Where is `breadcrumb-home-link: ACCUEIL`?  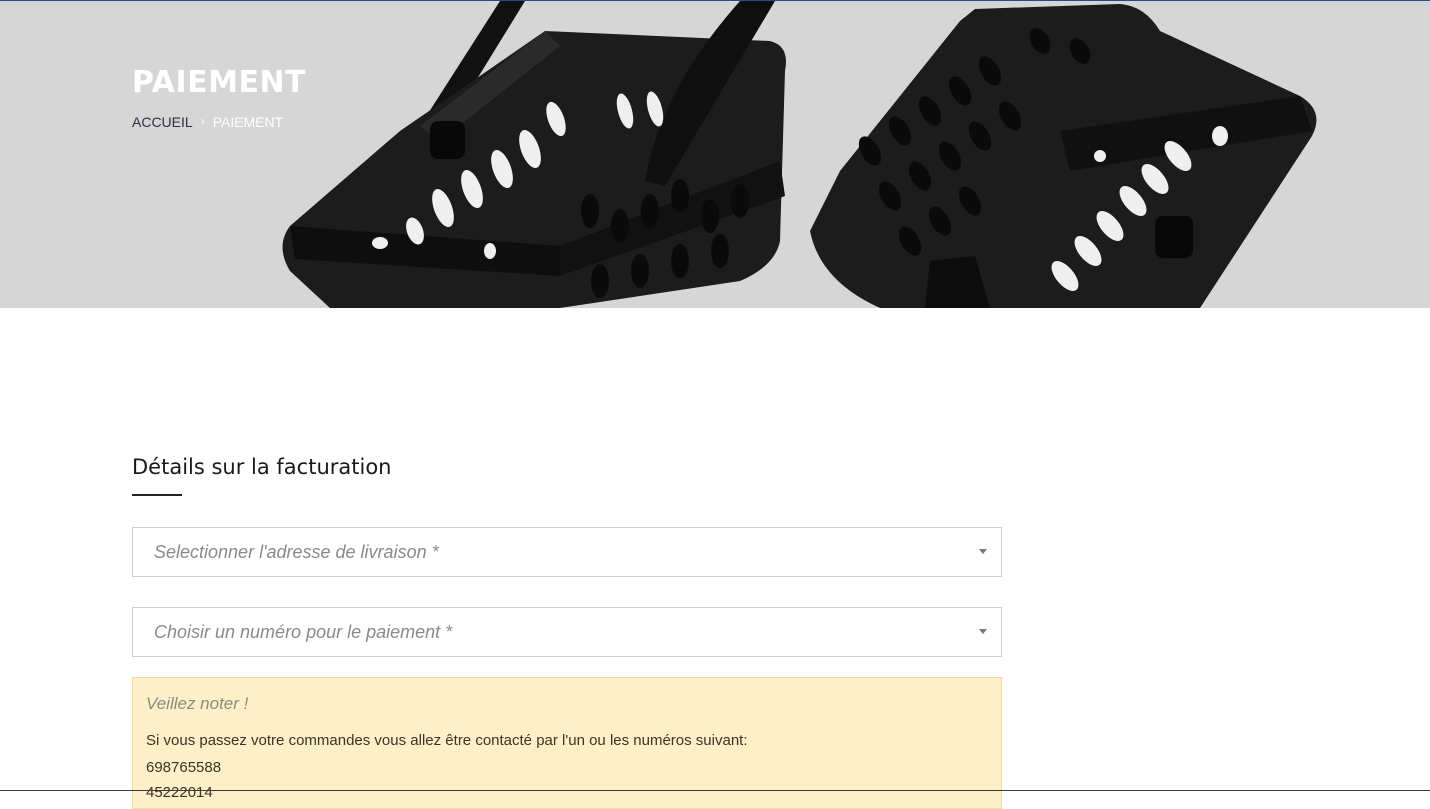
breadcrumb-home-link: ACCUEIL is located at coordinates (162, 122).